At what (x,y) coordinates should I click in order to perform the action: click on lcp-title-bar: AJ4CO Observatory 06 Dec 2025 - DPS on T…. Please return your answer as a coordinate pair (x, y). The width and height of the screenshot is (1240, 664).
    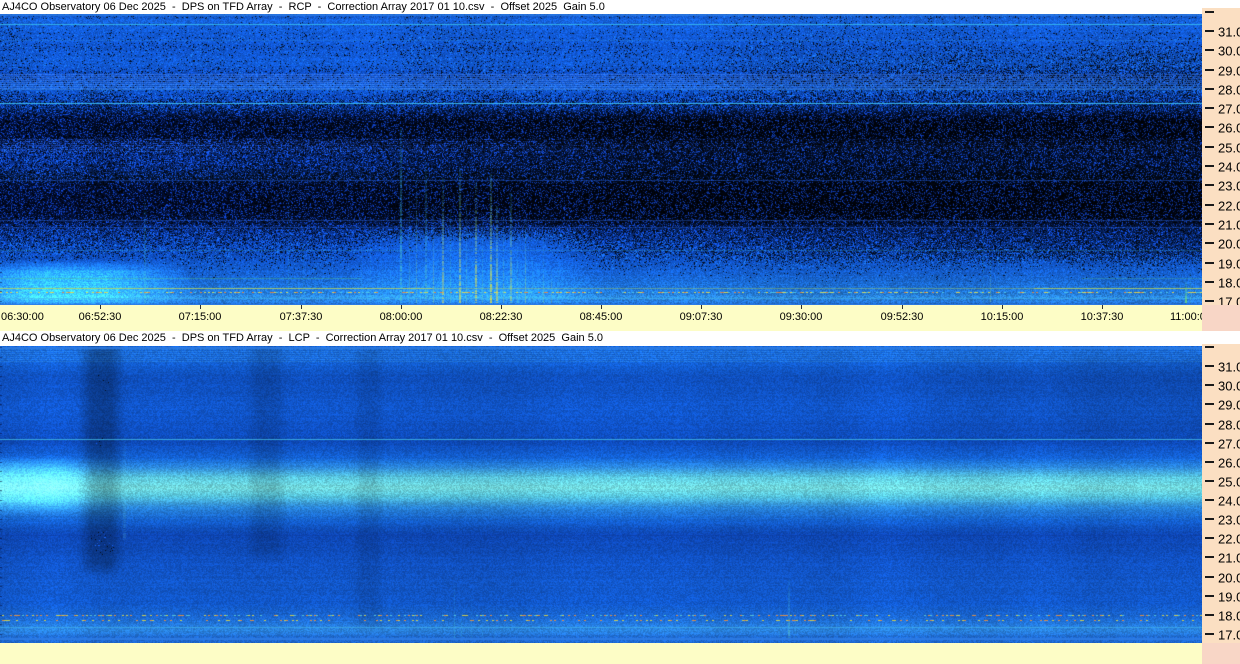
    Looking at the image, I should click on (620, 338).